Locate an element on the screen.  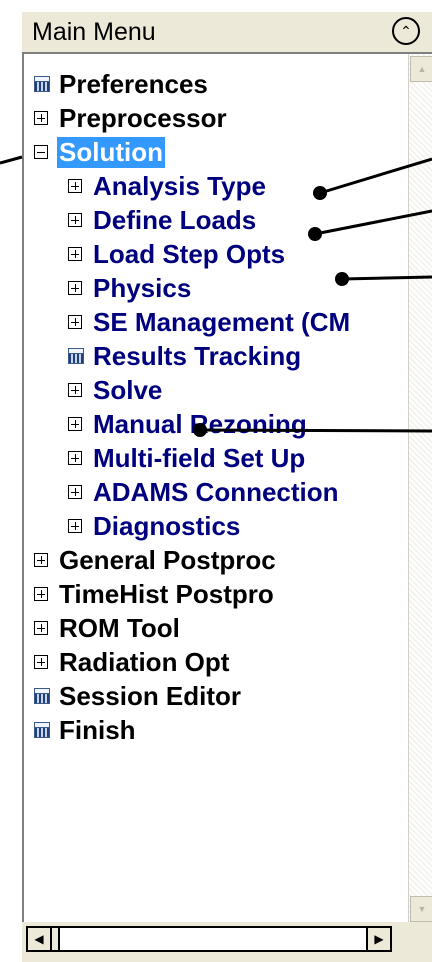
collapse-menu-button: ⌃ is located at coordinates (406, 31).